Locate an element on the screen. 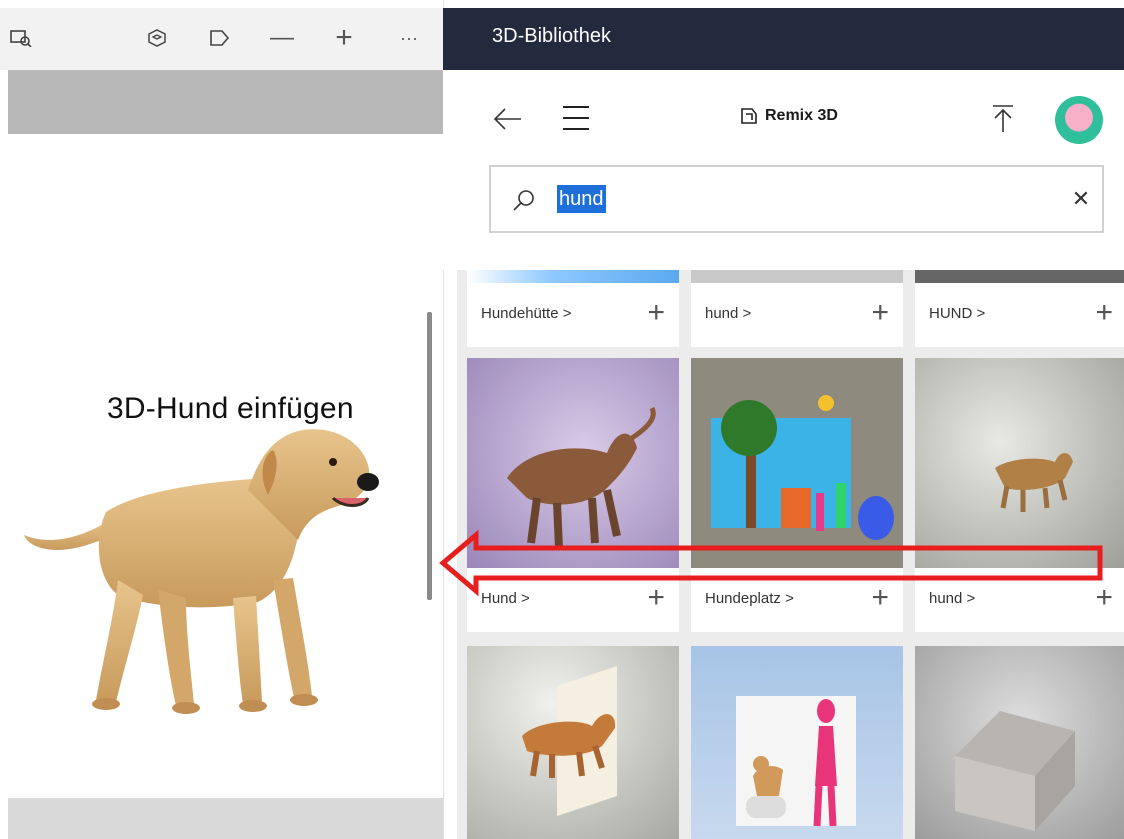 This screenshot has width=1124, height=839. remix3d-brand: Remix 3D is located at coordinates (788, 116).